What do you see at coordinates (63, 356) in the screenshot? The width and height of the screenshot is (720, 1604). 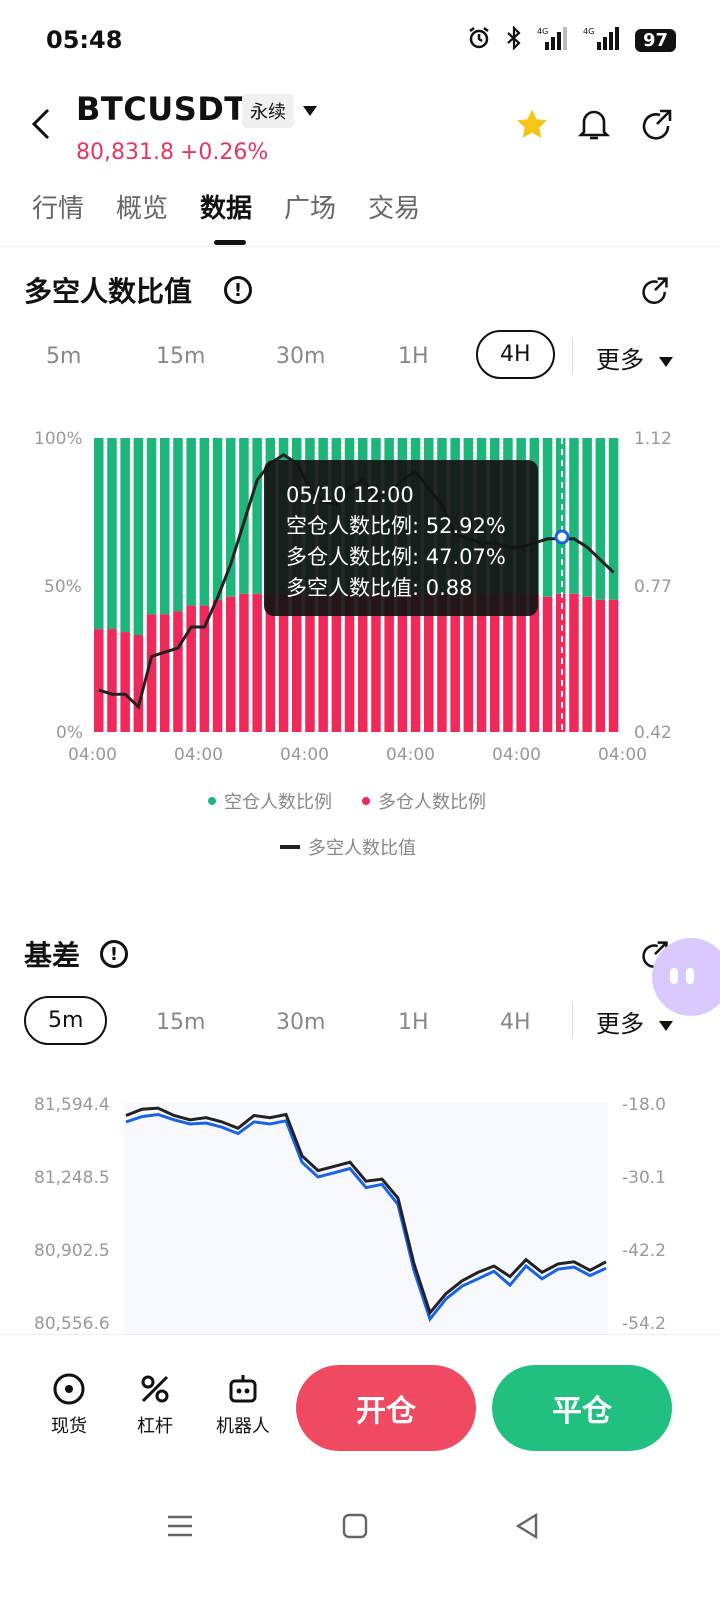 I see `ratio-tf-5m: 5m` at bounding box center [63, 356].